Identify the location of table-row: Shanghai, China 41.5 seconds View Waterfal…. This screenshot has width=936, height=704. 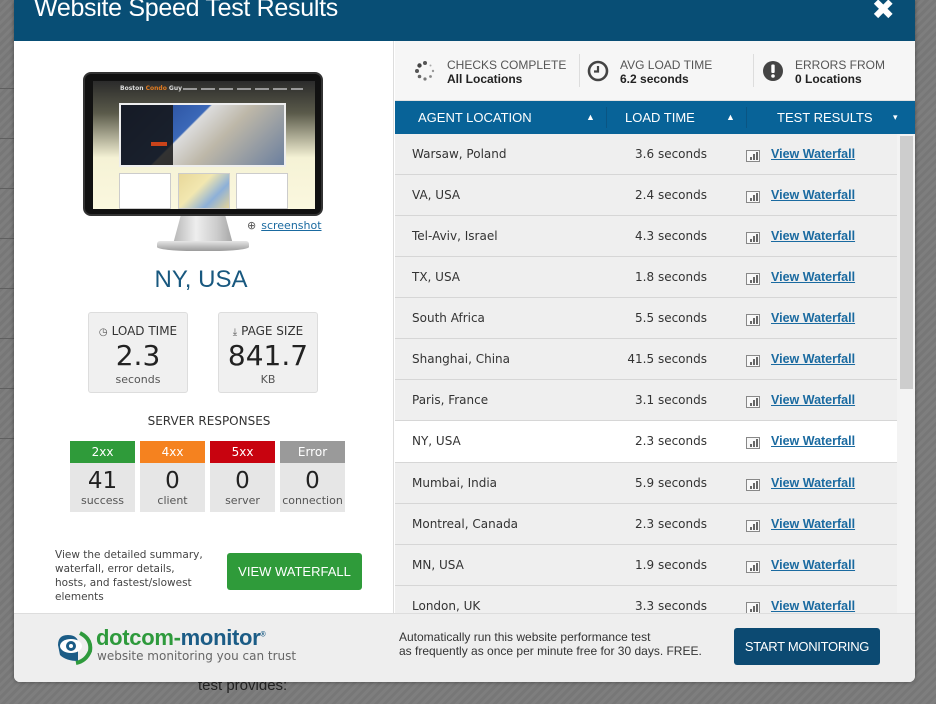
(646, 359).